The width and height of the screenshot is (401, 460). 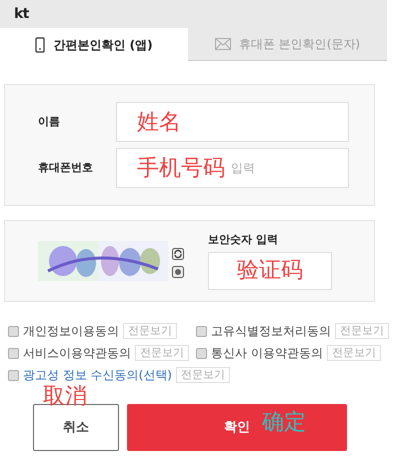 I want to click on annotation: 姓名, so click(x=159, y=122).